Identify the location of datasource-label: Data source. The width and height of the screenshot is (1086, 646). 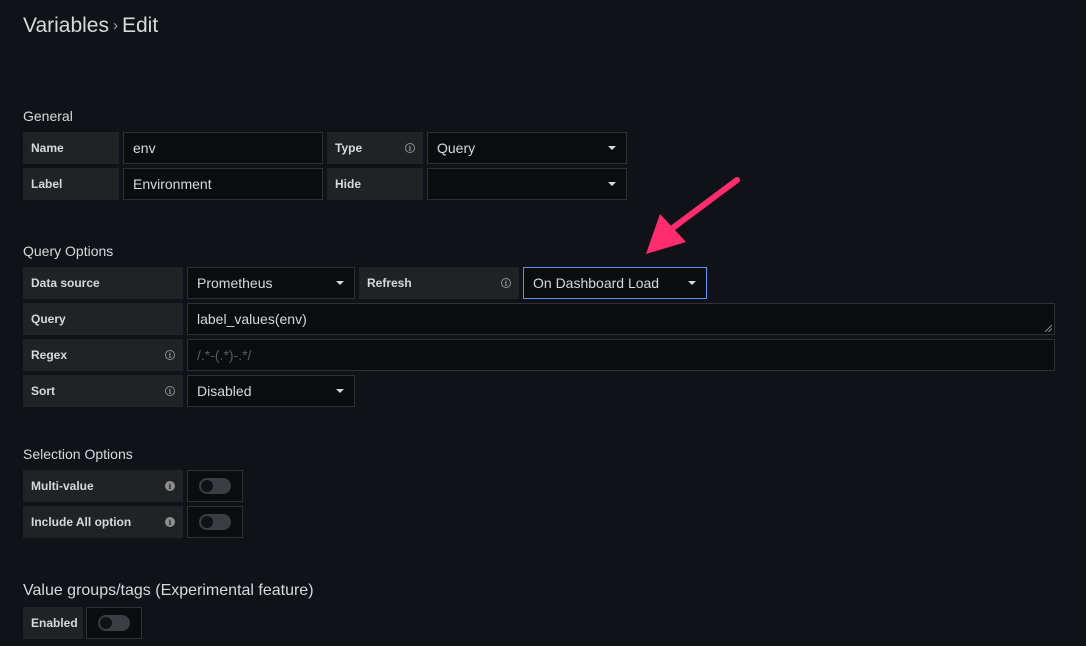
(103, 283).